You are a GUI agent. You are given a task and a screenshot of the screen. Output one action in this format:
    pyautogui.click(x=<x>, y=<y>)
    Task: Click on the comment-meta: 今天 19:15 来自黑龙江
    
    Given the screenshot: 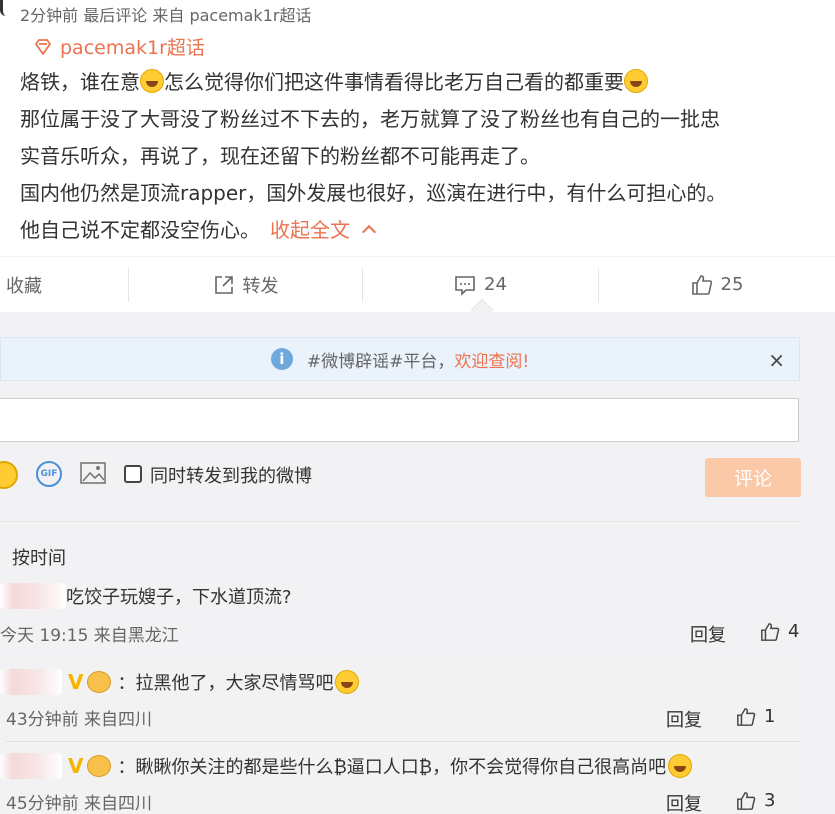 What is the action you would take?
    pyautogui.click(x=89, y=636)
    